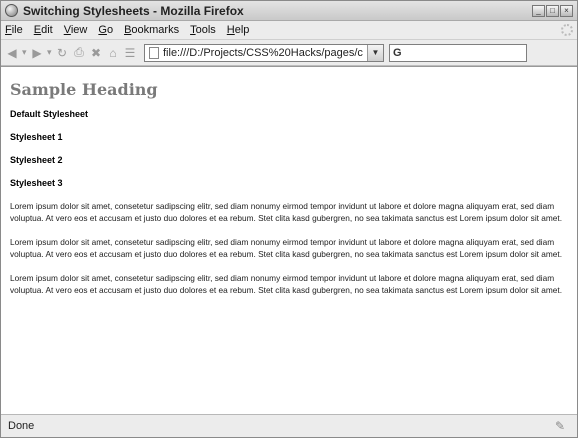  I want to click on window-controls: _ □ ×, so click(552, 10).